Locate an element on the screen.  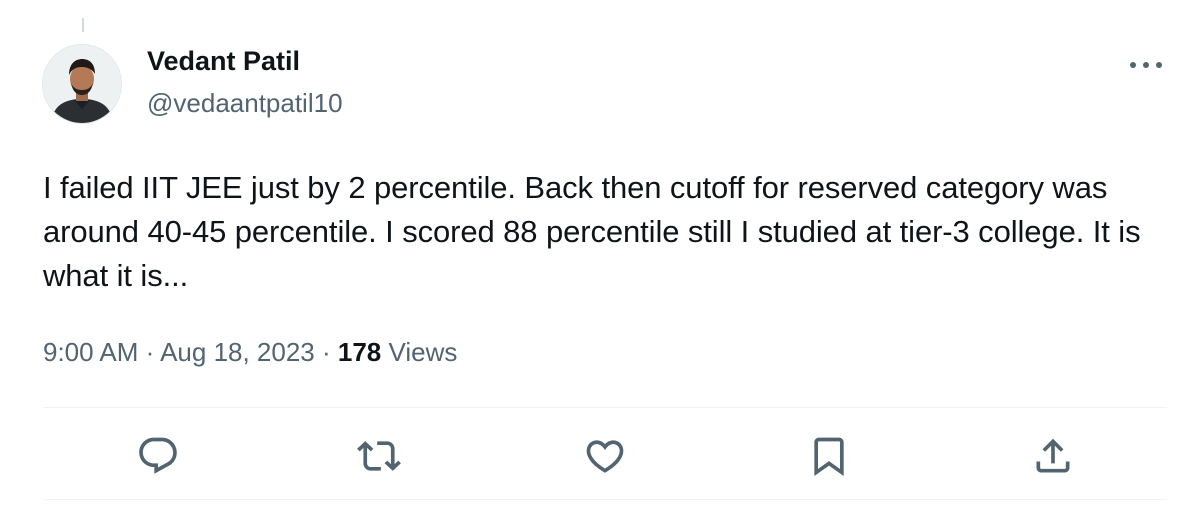
bookmark-icon is located at coordinates (829, 457).